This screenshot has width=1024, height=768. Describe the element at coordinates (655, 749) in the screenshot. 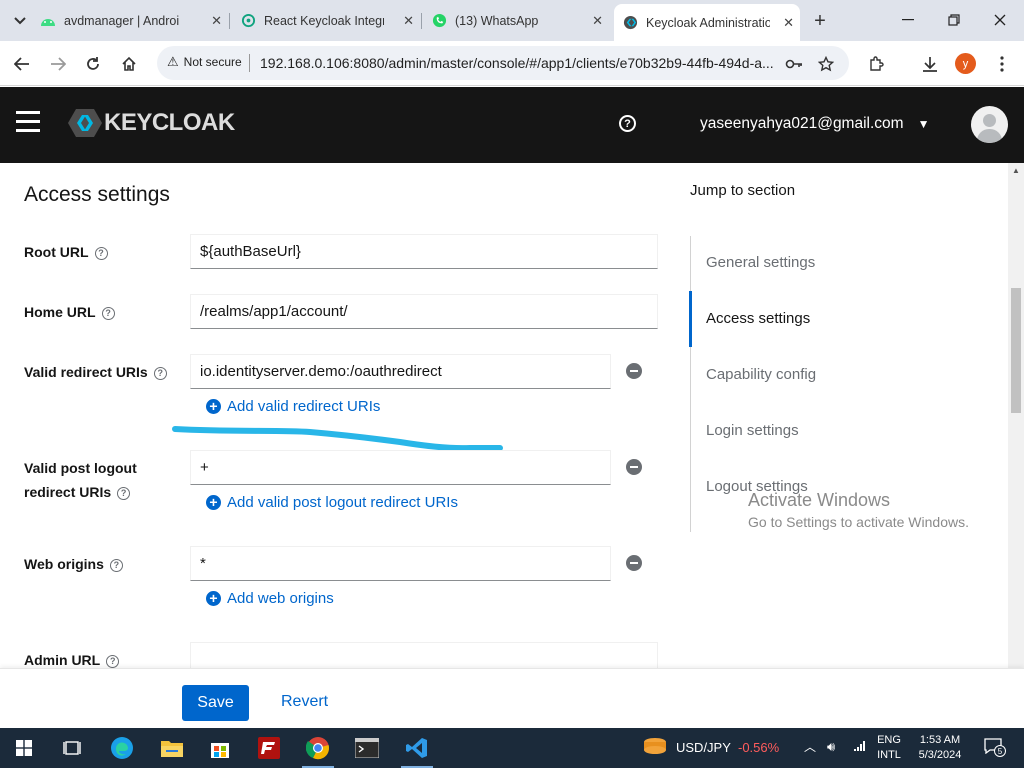

I see `currency-ticker-icon` at that location.